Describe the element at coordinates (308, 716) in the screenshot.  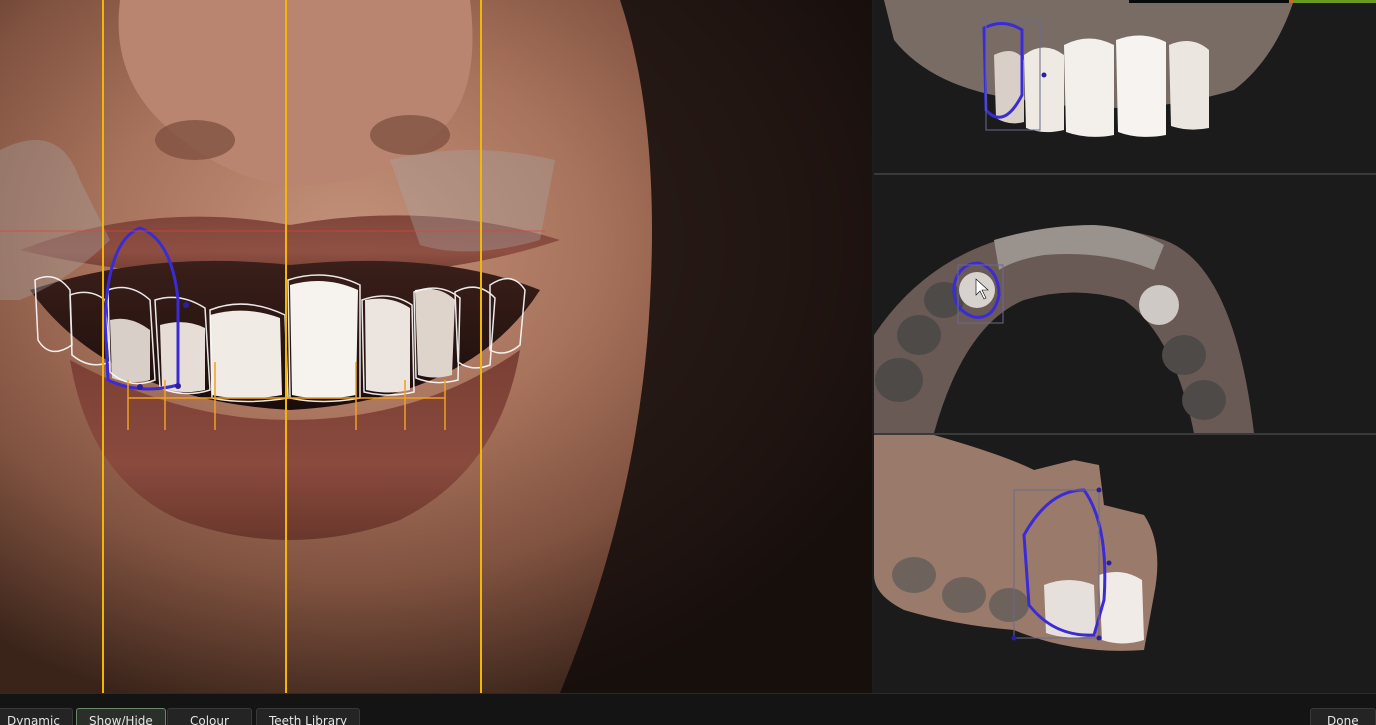
I see `teeth-library-button: Teeth Library` at that location.